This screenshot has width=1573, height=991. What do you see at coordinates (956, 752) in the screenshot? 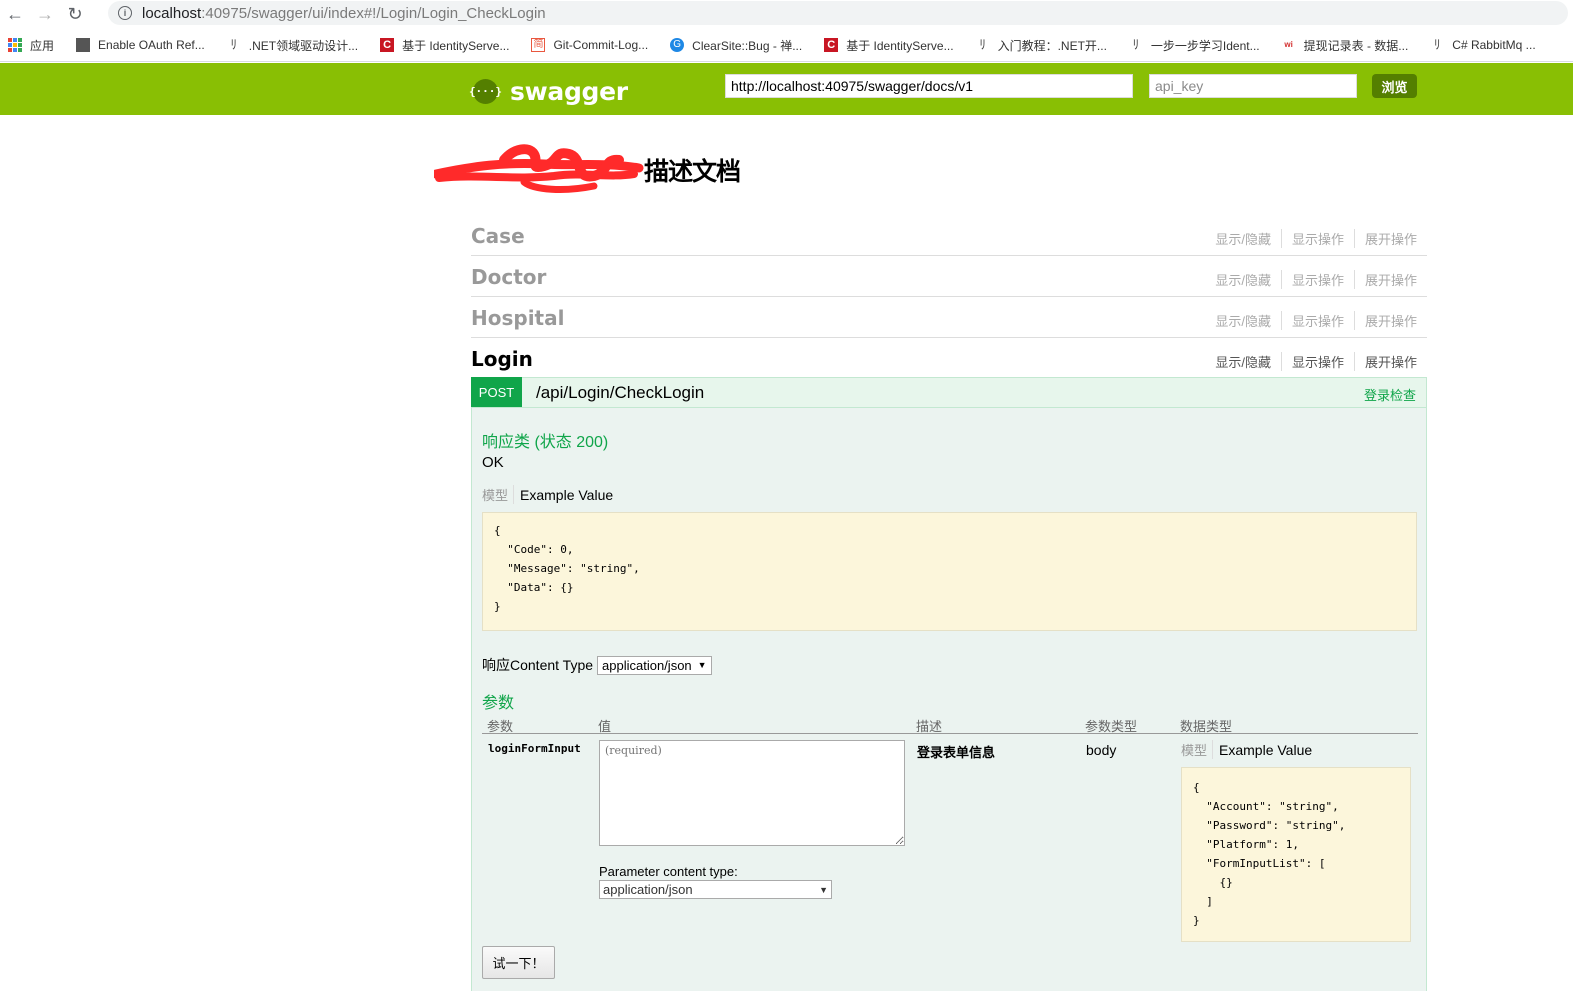
I see `parameter-description: 登录表单信息` at bounding box center [956, 752].